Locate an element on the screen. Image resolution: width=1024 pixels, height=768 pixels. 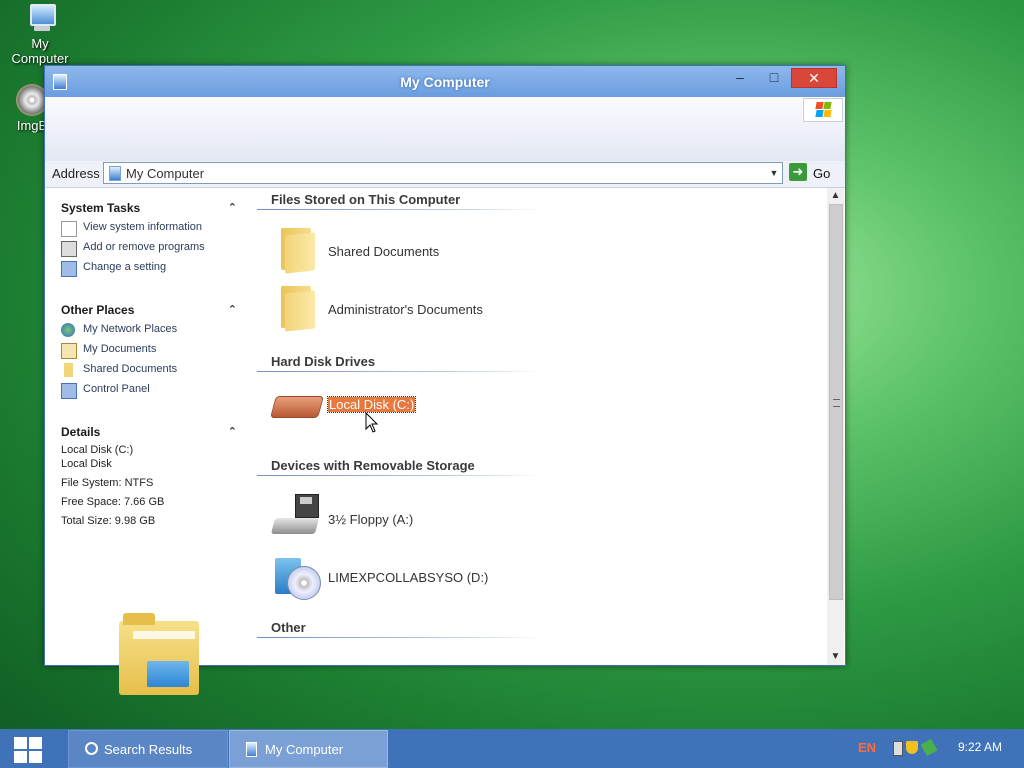
task-change-setting: Change a setting is located at coordinates (149, 269).